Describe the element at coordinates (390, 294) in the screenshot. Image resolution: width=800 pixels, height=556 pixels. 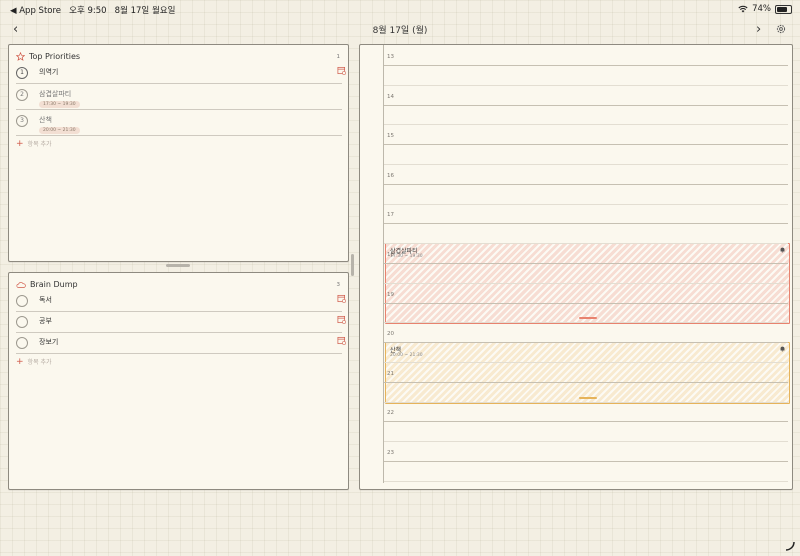
I see `hour-label: 19` at that location.